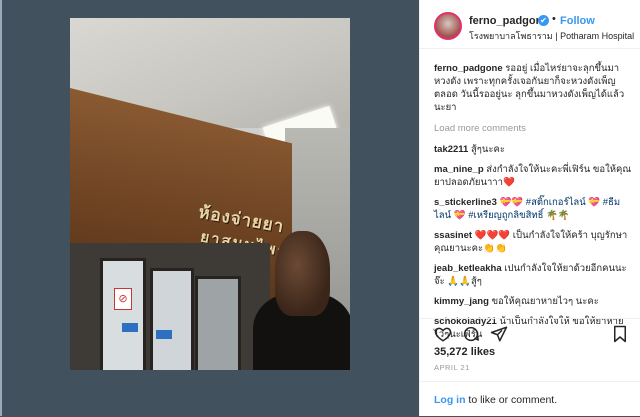 The height and width of the screenshot is (417, 640). I want to click on post-date: APRIL 21, so click(452, 367).